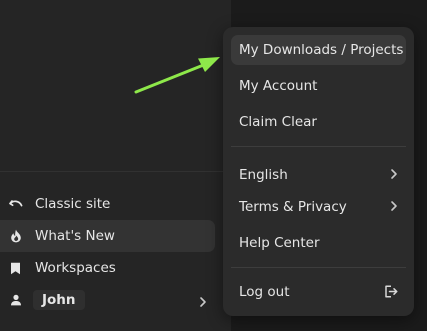  I want to click on flame-icon, so click(15, 236).